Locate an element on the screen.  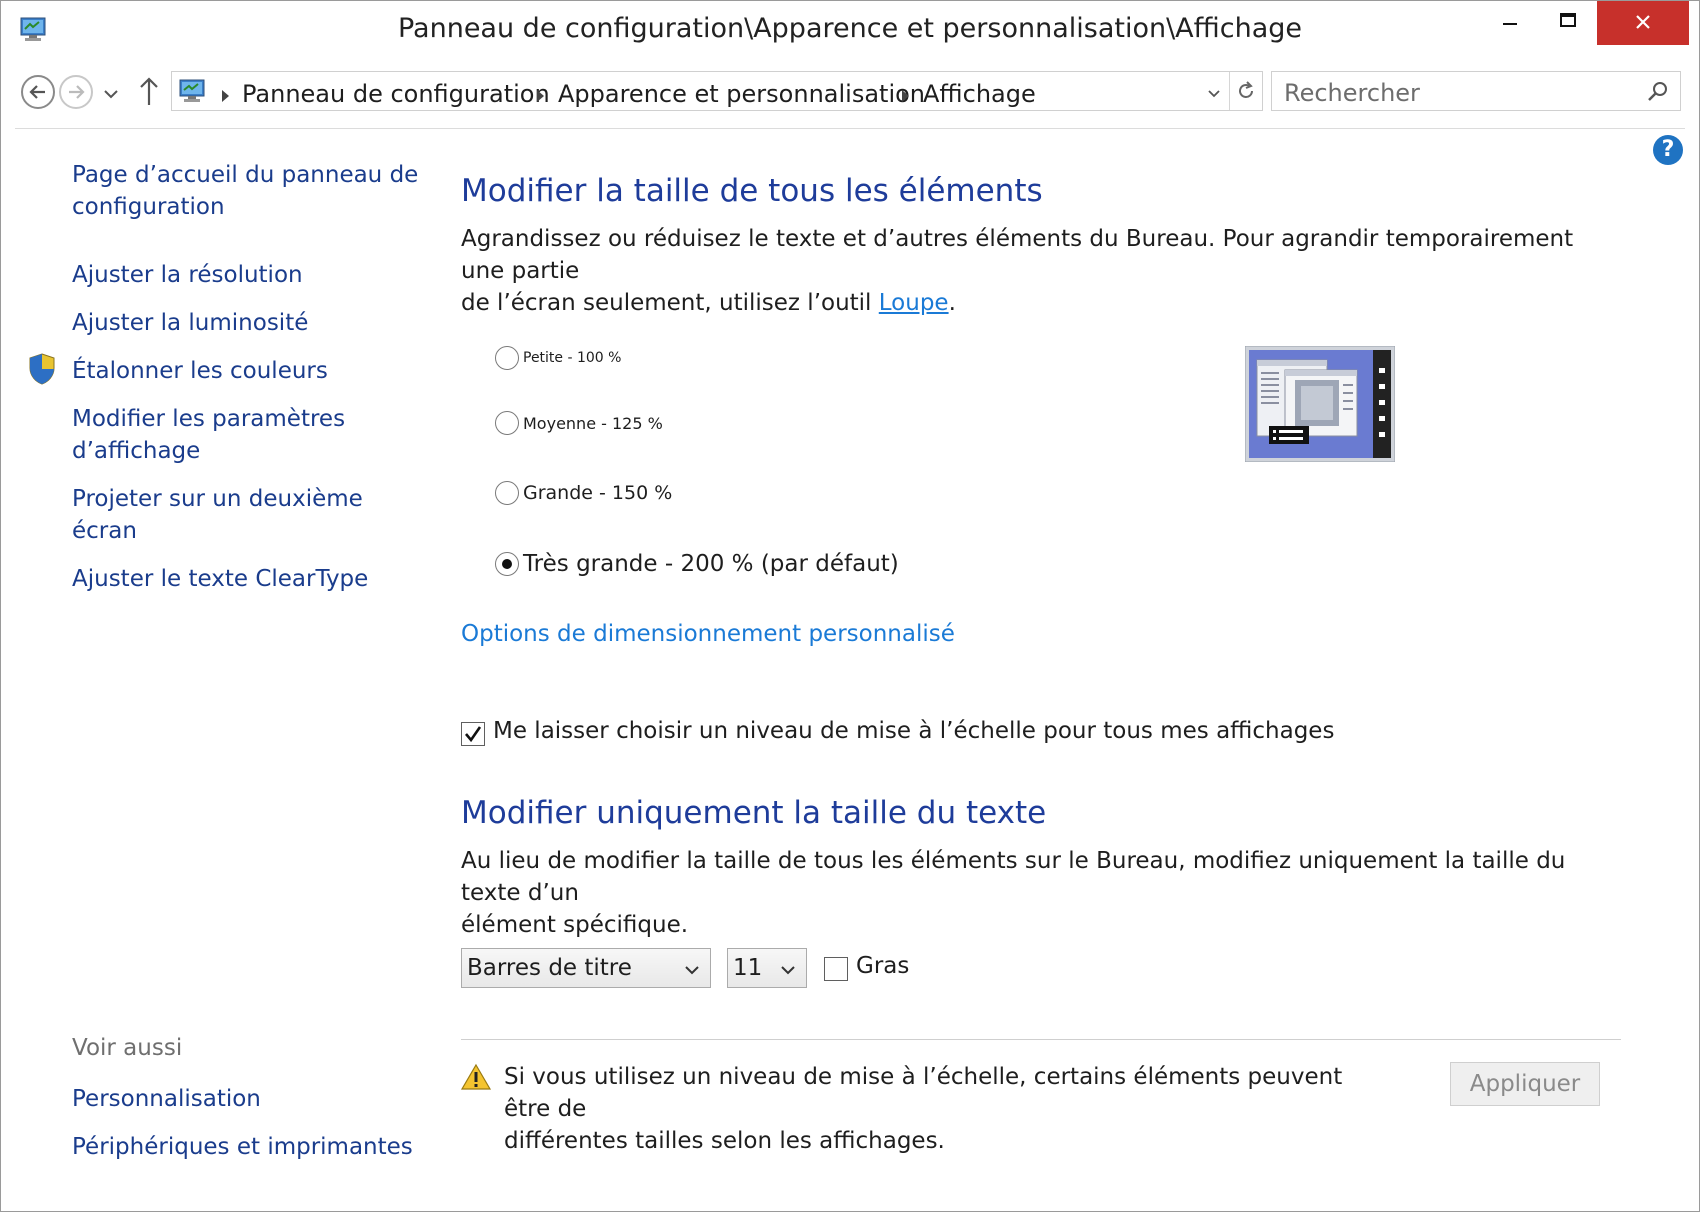
custom-scaling-link: Options de dimensionnement personnalisé is located at coordinates (708, 634).